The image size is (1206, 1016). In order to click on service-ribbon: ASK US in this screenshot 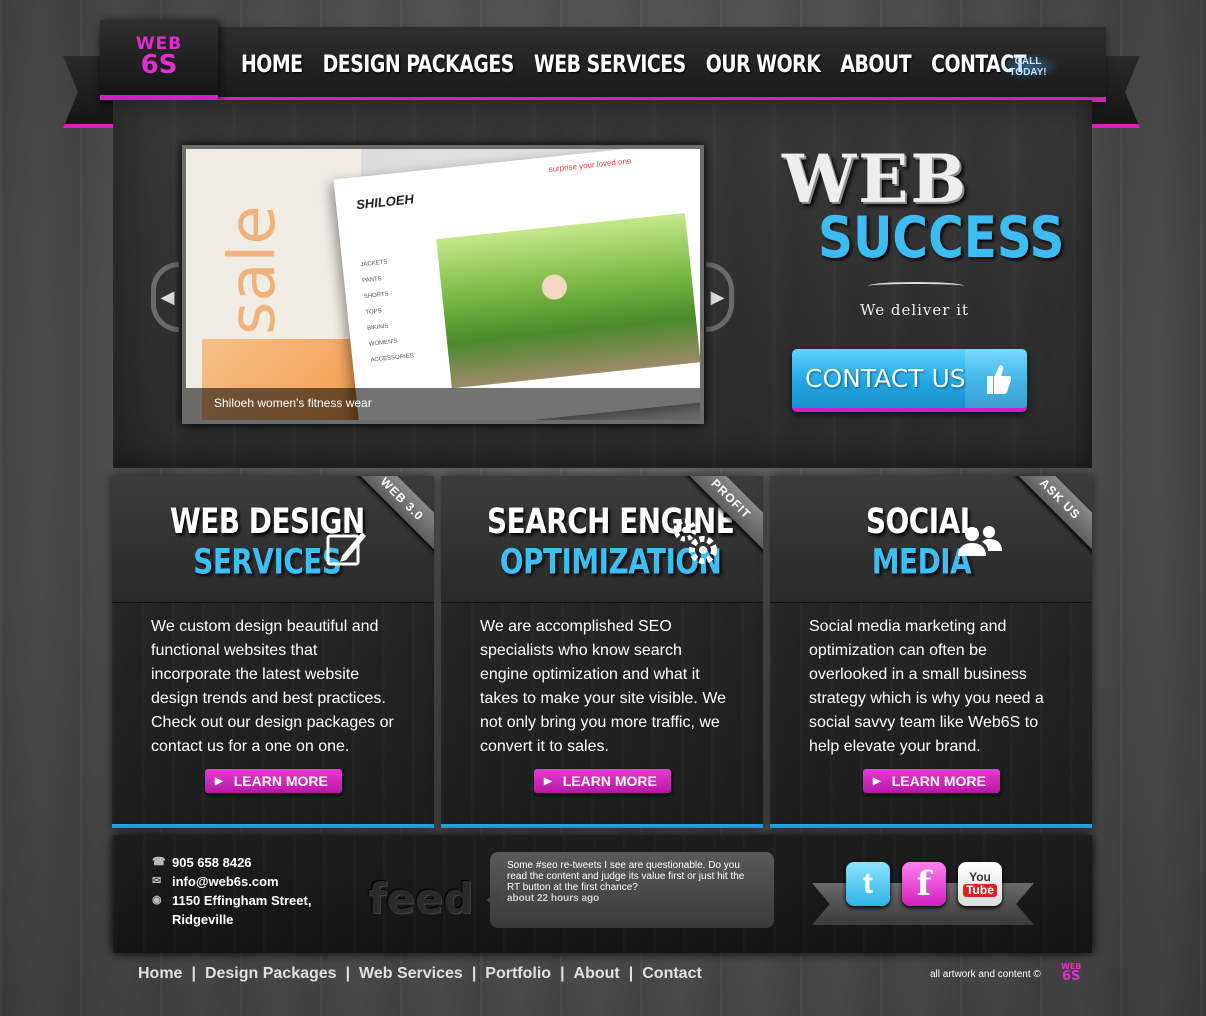, I will do `click(1046, 517)`.